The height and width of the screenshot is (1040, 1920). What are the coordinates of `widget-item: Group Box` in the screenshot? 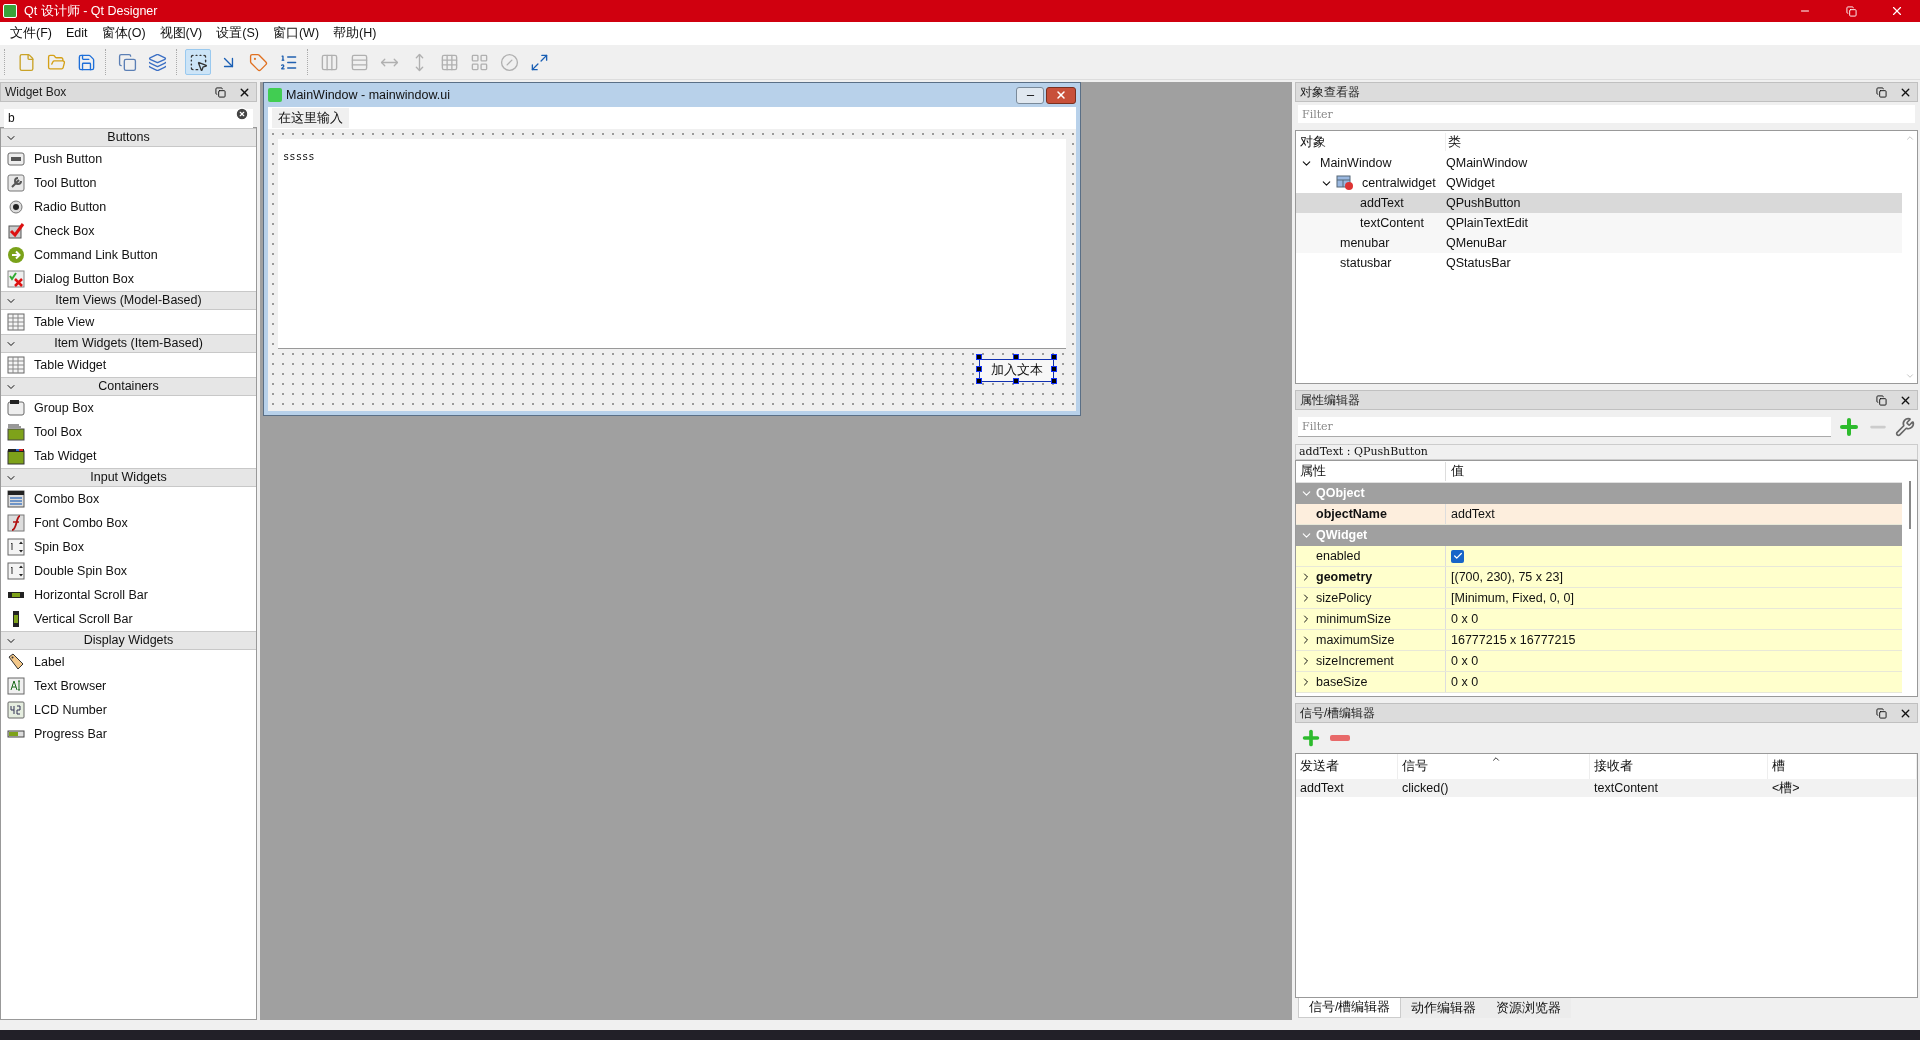 It's located at (128, 408).